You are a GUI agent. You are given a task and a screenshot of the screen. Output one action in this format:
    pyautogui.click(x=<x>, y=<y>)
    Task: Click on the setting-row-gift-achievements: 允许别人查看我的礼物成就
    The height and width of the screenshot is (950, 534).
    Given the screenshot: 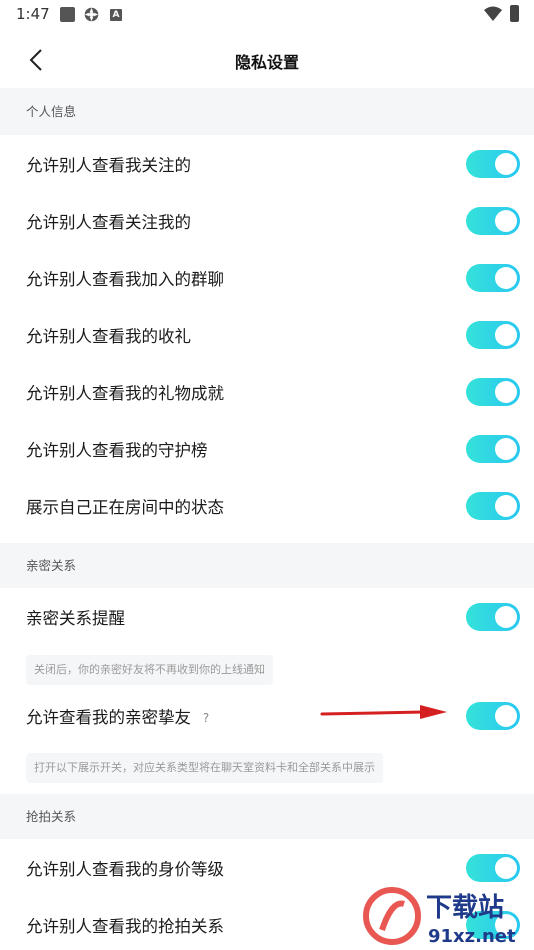 What is the action you would take?
    pyautogui.click(x=267, y=391)
    